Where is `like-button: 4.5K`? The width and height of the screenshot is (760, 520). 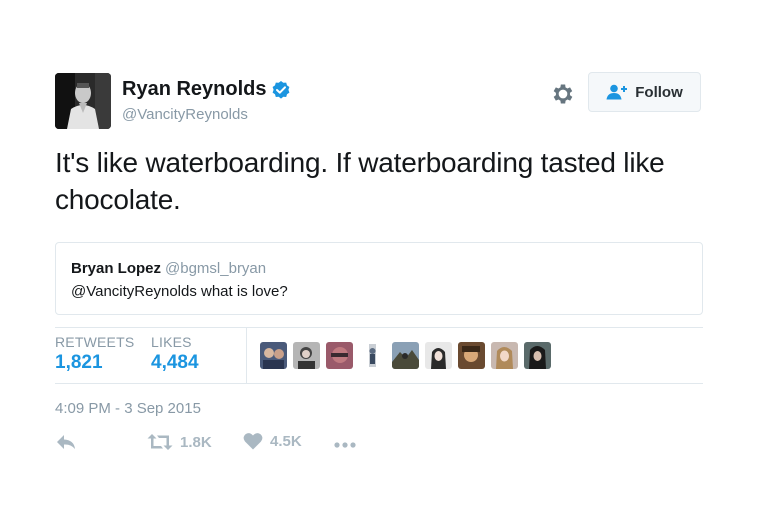
like-button: 4.5K is located at coordinates (272, 441).